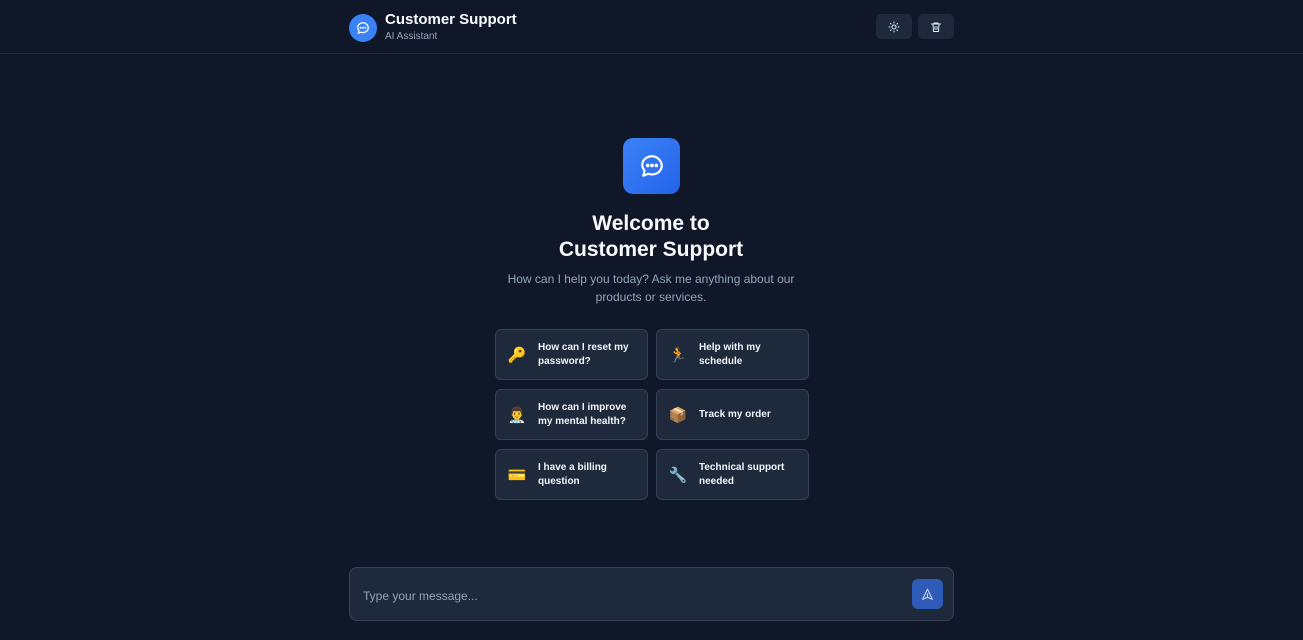  I want to click on send-icon, so click(927, 594).